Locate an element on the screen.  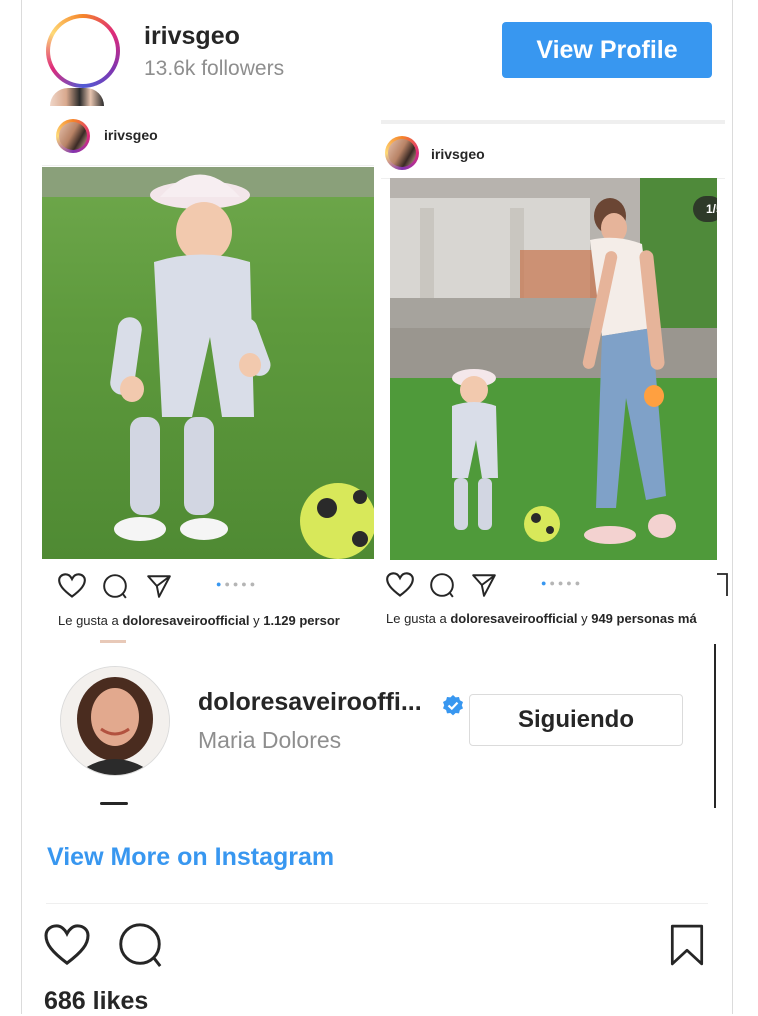
verified-badge-icon is located at coordinates (453, 705).